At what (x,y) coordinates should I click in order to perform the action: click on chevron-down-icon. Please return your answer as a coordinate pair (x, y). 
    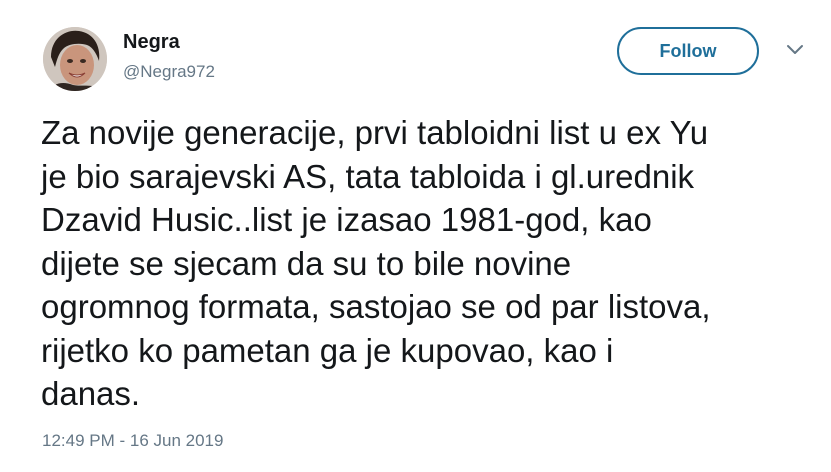
    Looking at the image, I should click on (795, 50).